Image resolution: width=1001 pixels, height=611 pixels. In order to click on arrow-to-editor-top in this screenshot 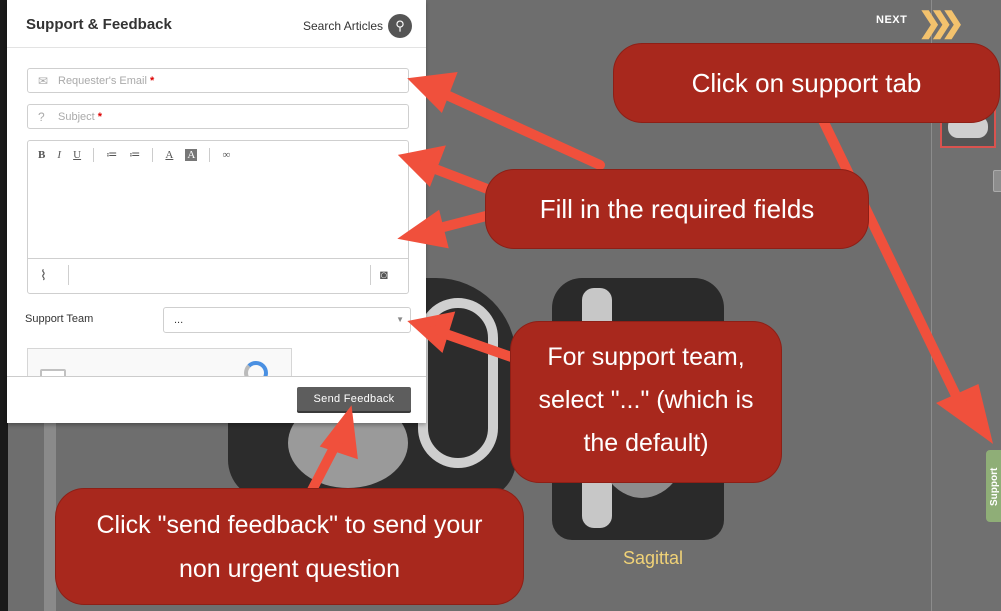, I will do `click(460, 178)`.